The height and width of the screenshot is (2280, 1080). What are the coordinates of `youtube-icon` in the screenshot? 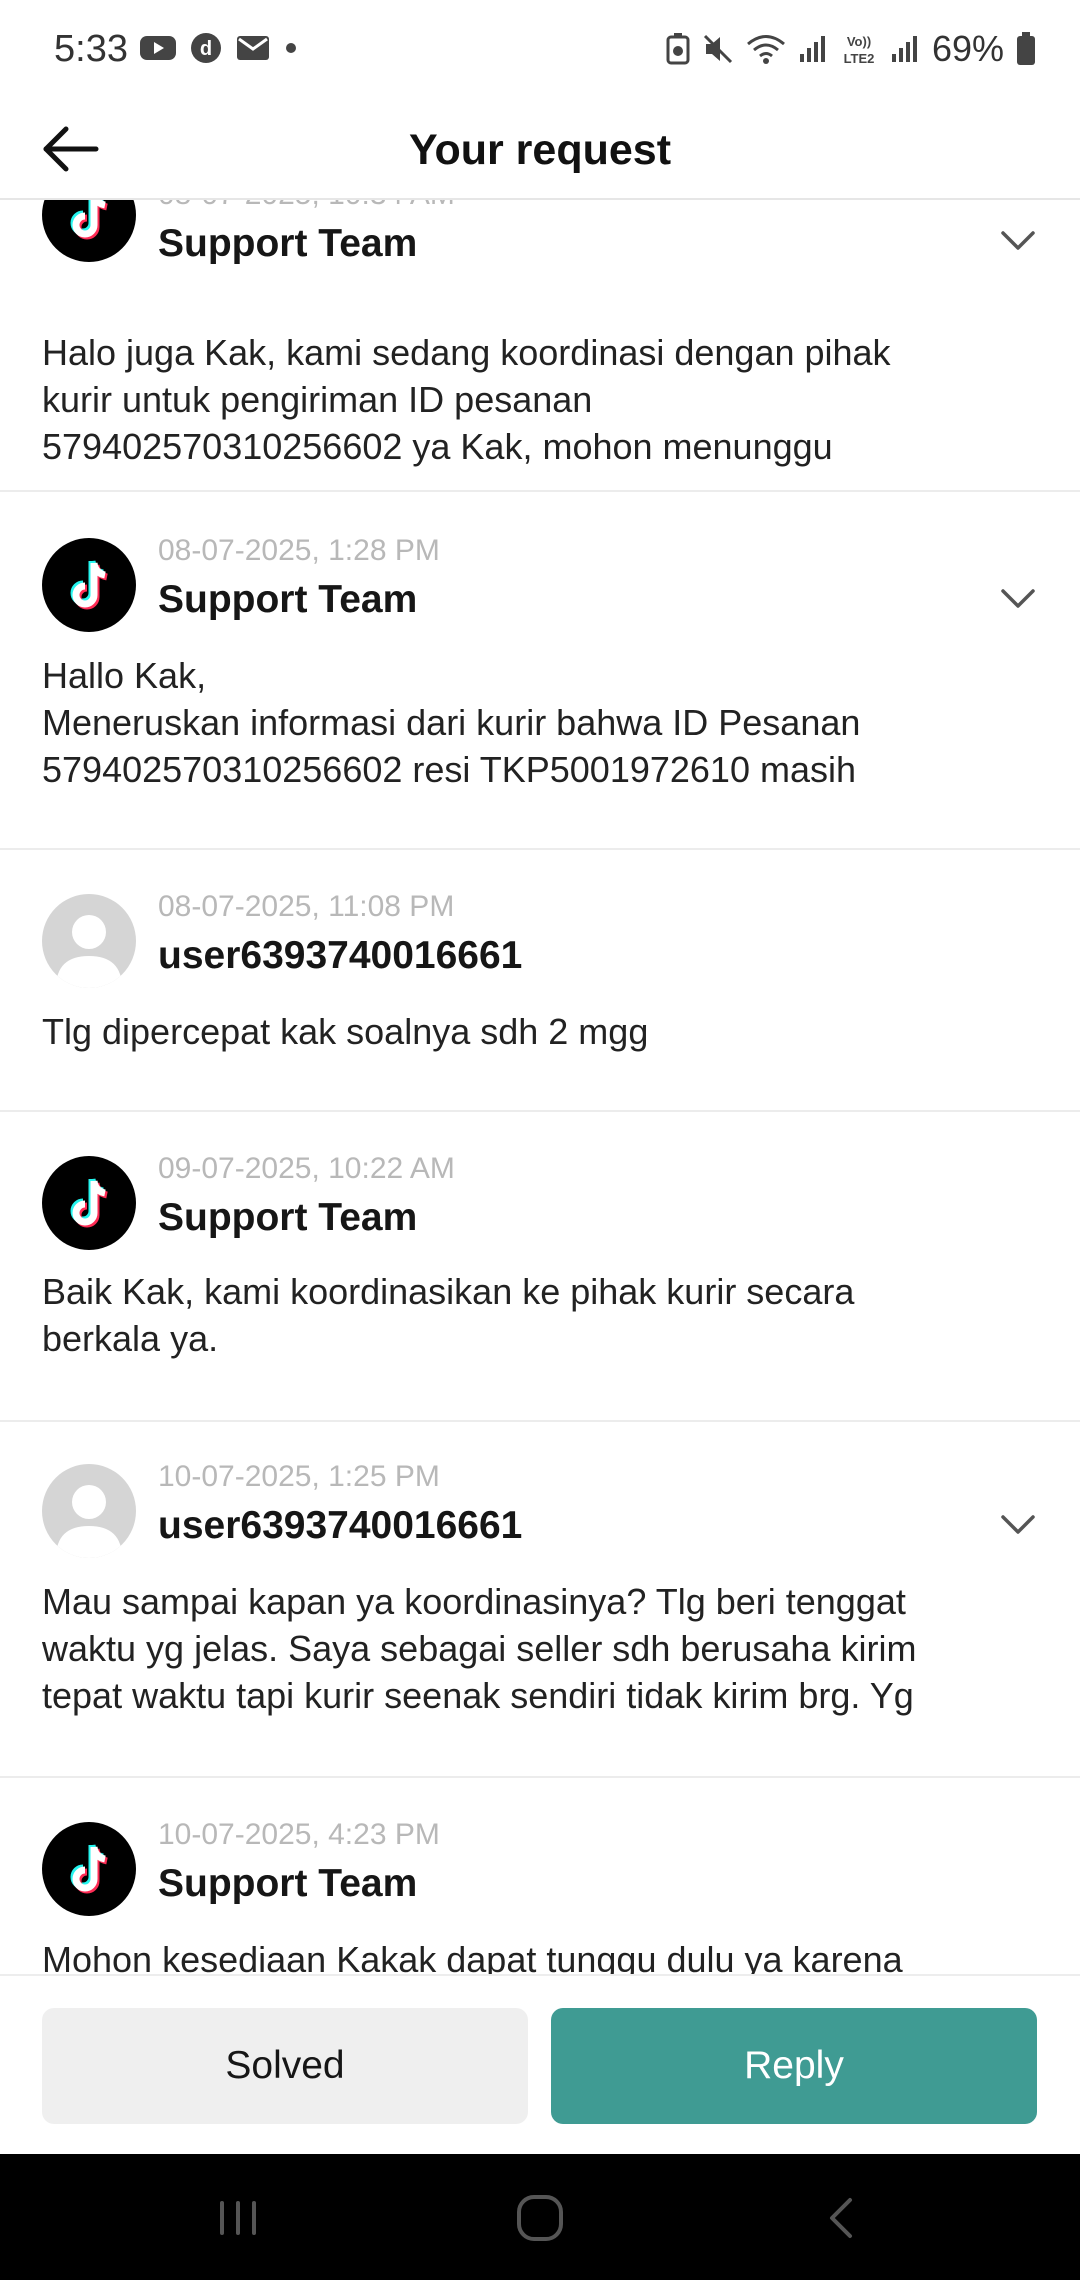 It's located at (158, 48).